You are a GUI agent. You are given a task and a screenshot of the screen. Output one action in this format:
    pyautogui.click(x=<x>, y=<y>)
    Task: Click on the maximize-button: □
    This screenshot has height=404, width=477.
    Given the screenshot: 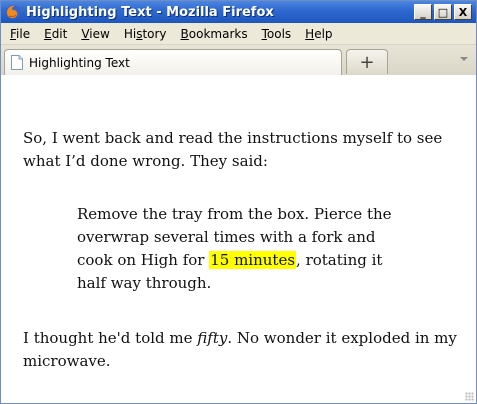 What is the action you would take?
    pyautogui.click(x=443, y=12)
    